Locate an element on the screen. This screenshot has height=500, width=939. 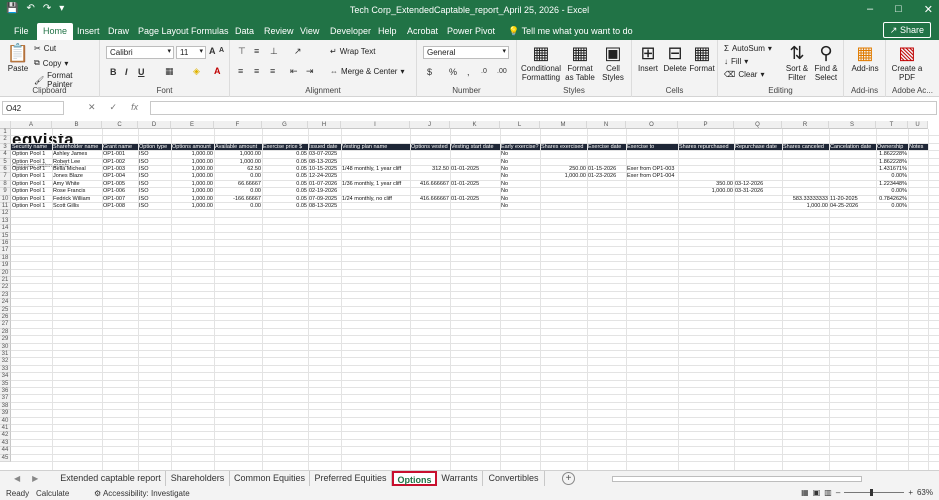
number-format-select: General ▾ is located at coordinates (466, 52).